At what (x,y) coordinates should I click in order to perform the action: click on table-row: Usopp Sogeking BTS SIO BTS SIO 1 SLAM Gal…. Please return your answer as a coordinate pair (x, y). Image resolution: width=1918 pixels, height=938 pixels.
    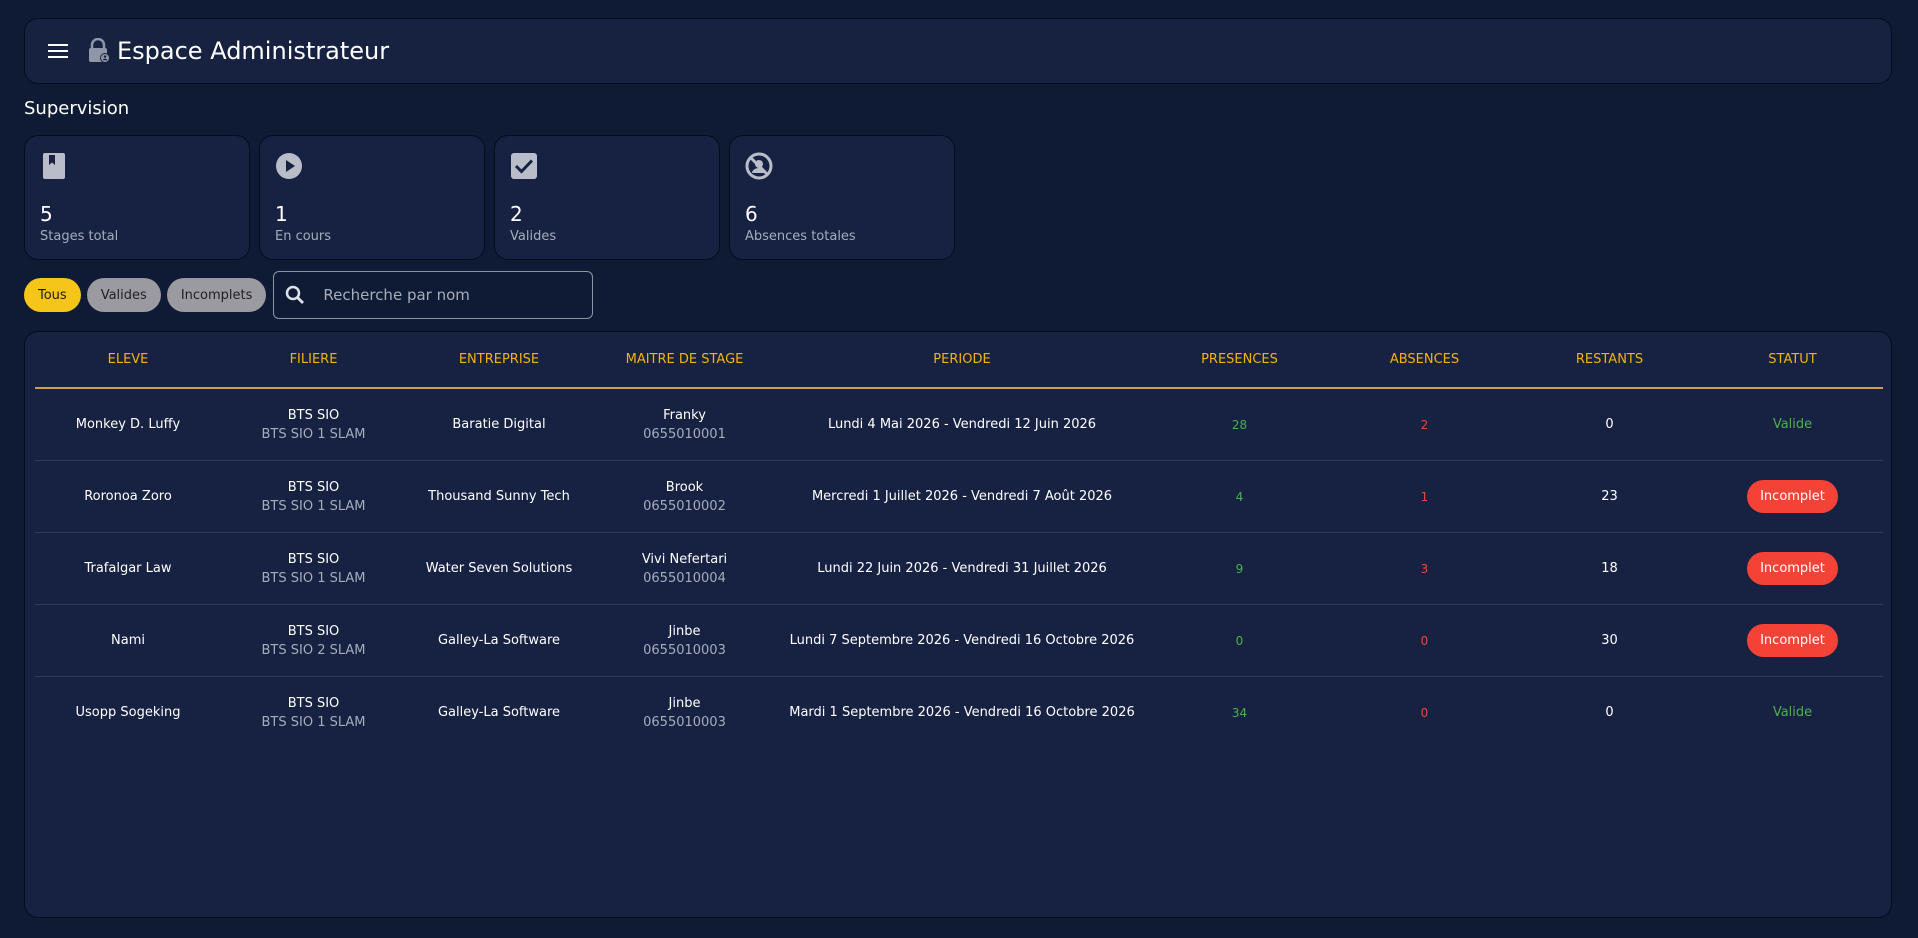
    Looking at the image, I should click on (959, 713).